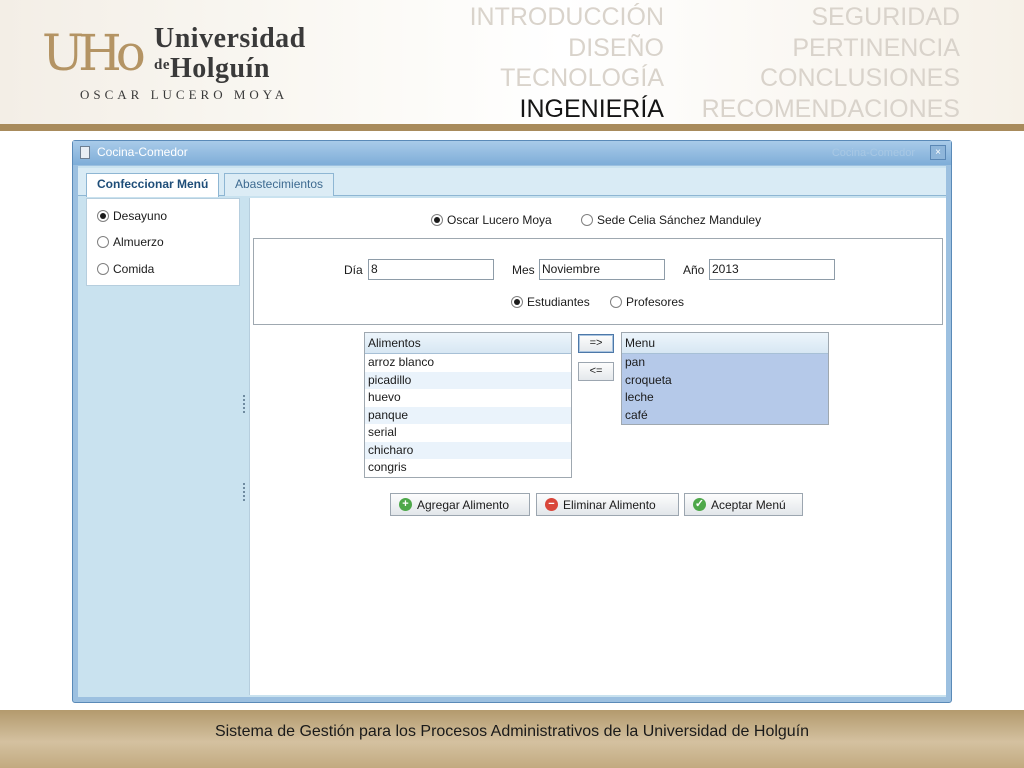  What do you see at coordinates (512, 182) in the screenshot?
I see `tab-strip: Confeccionar Menú Abastecimientos` at bounding box center [512, 182].